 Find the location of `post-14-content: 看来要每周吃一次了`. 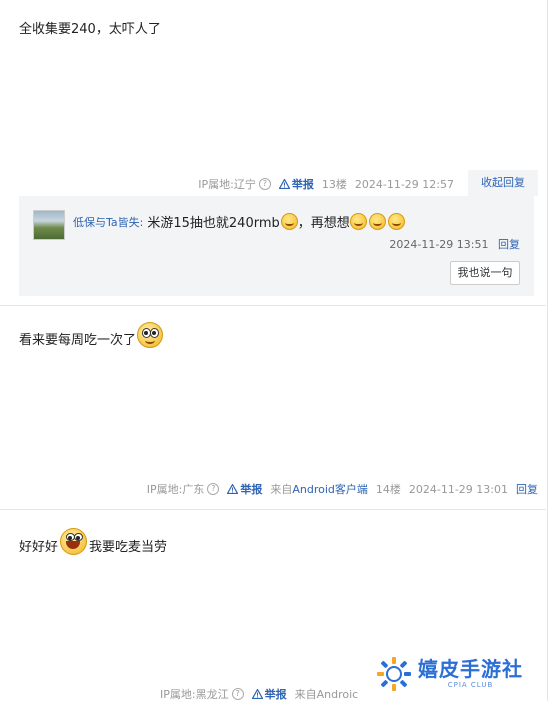

post-14-content: 看来要每周吃一次了 is located at coordinates (91, 335).